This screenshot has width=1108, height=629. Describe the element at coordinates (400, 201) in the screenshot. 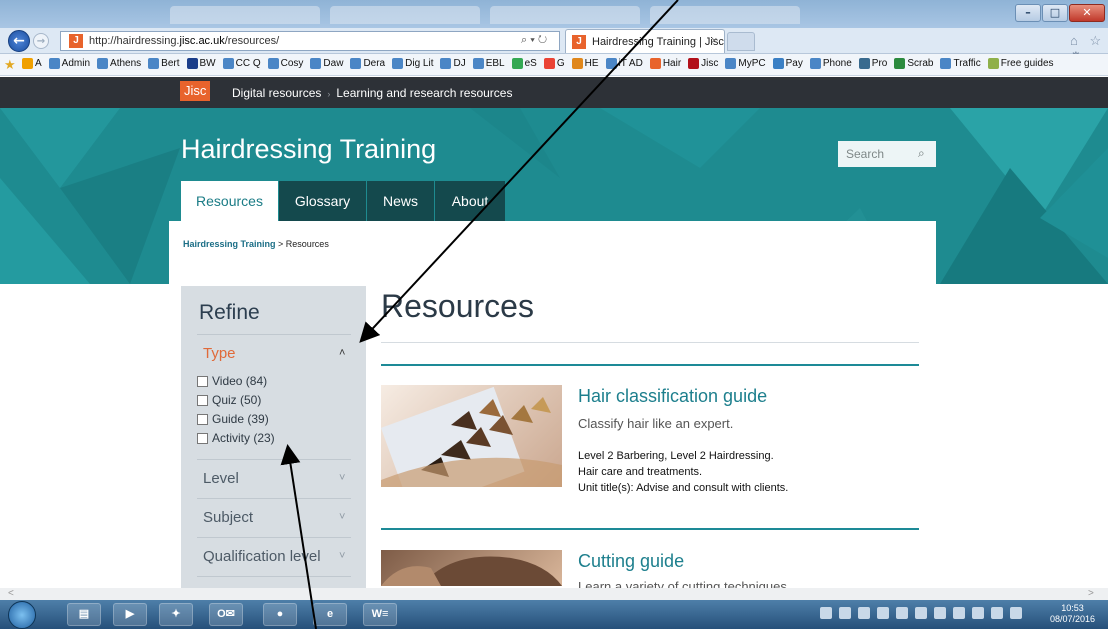

I see `tab-news: News` at that location.